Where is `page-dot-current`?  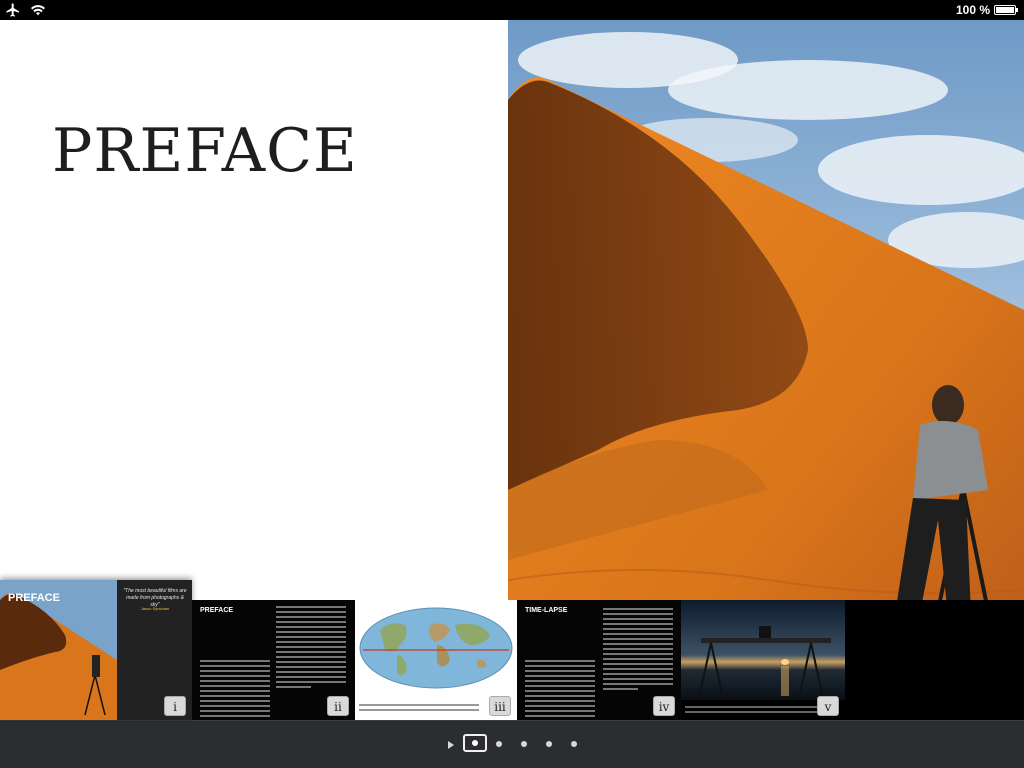
page-dot-current is located at coordinates (475, 743).